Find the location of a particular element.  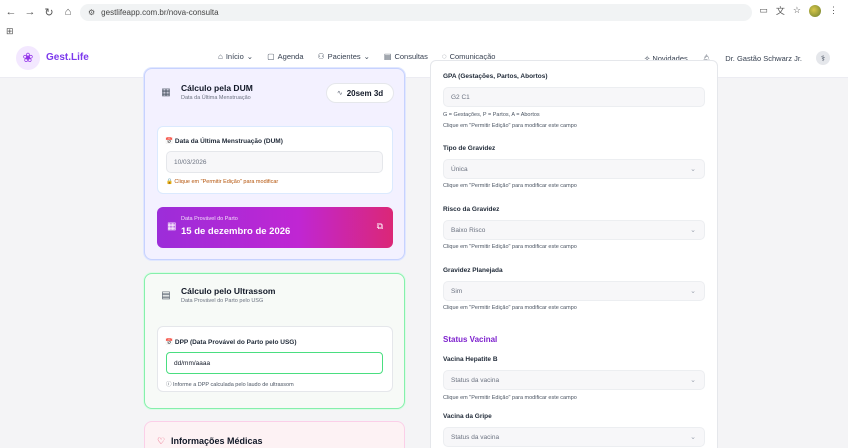

dum-date-input: 10/03/2026 is located at coordinates (274, 162).